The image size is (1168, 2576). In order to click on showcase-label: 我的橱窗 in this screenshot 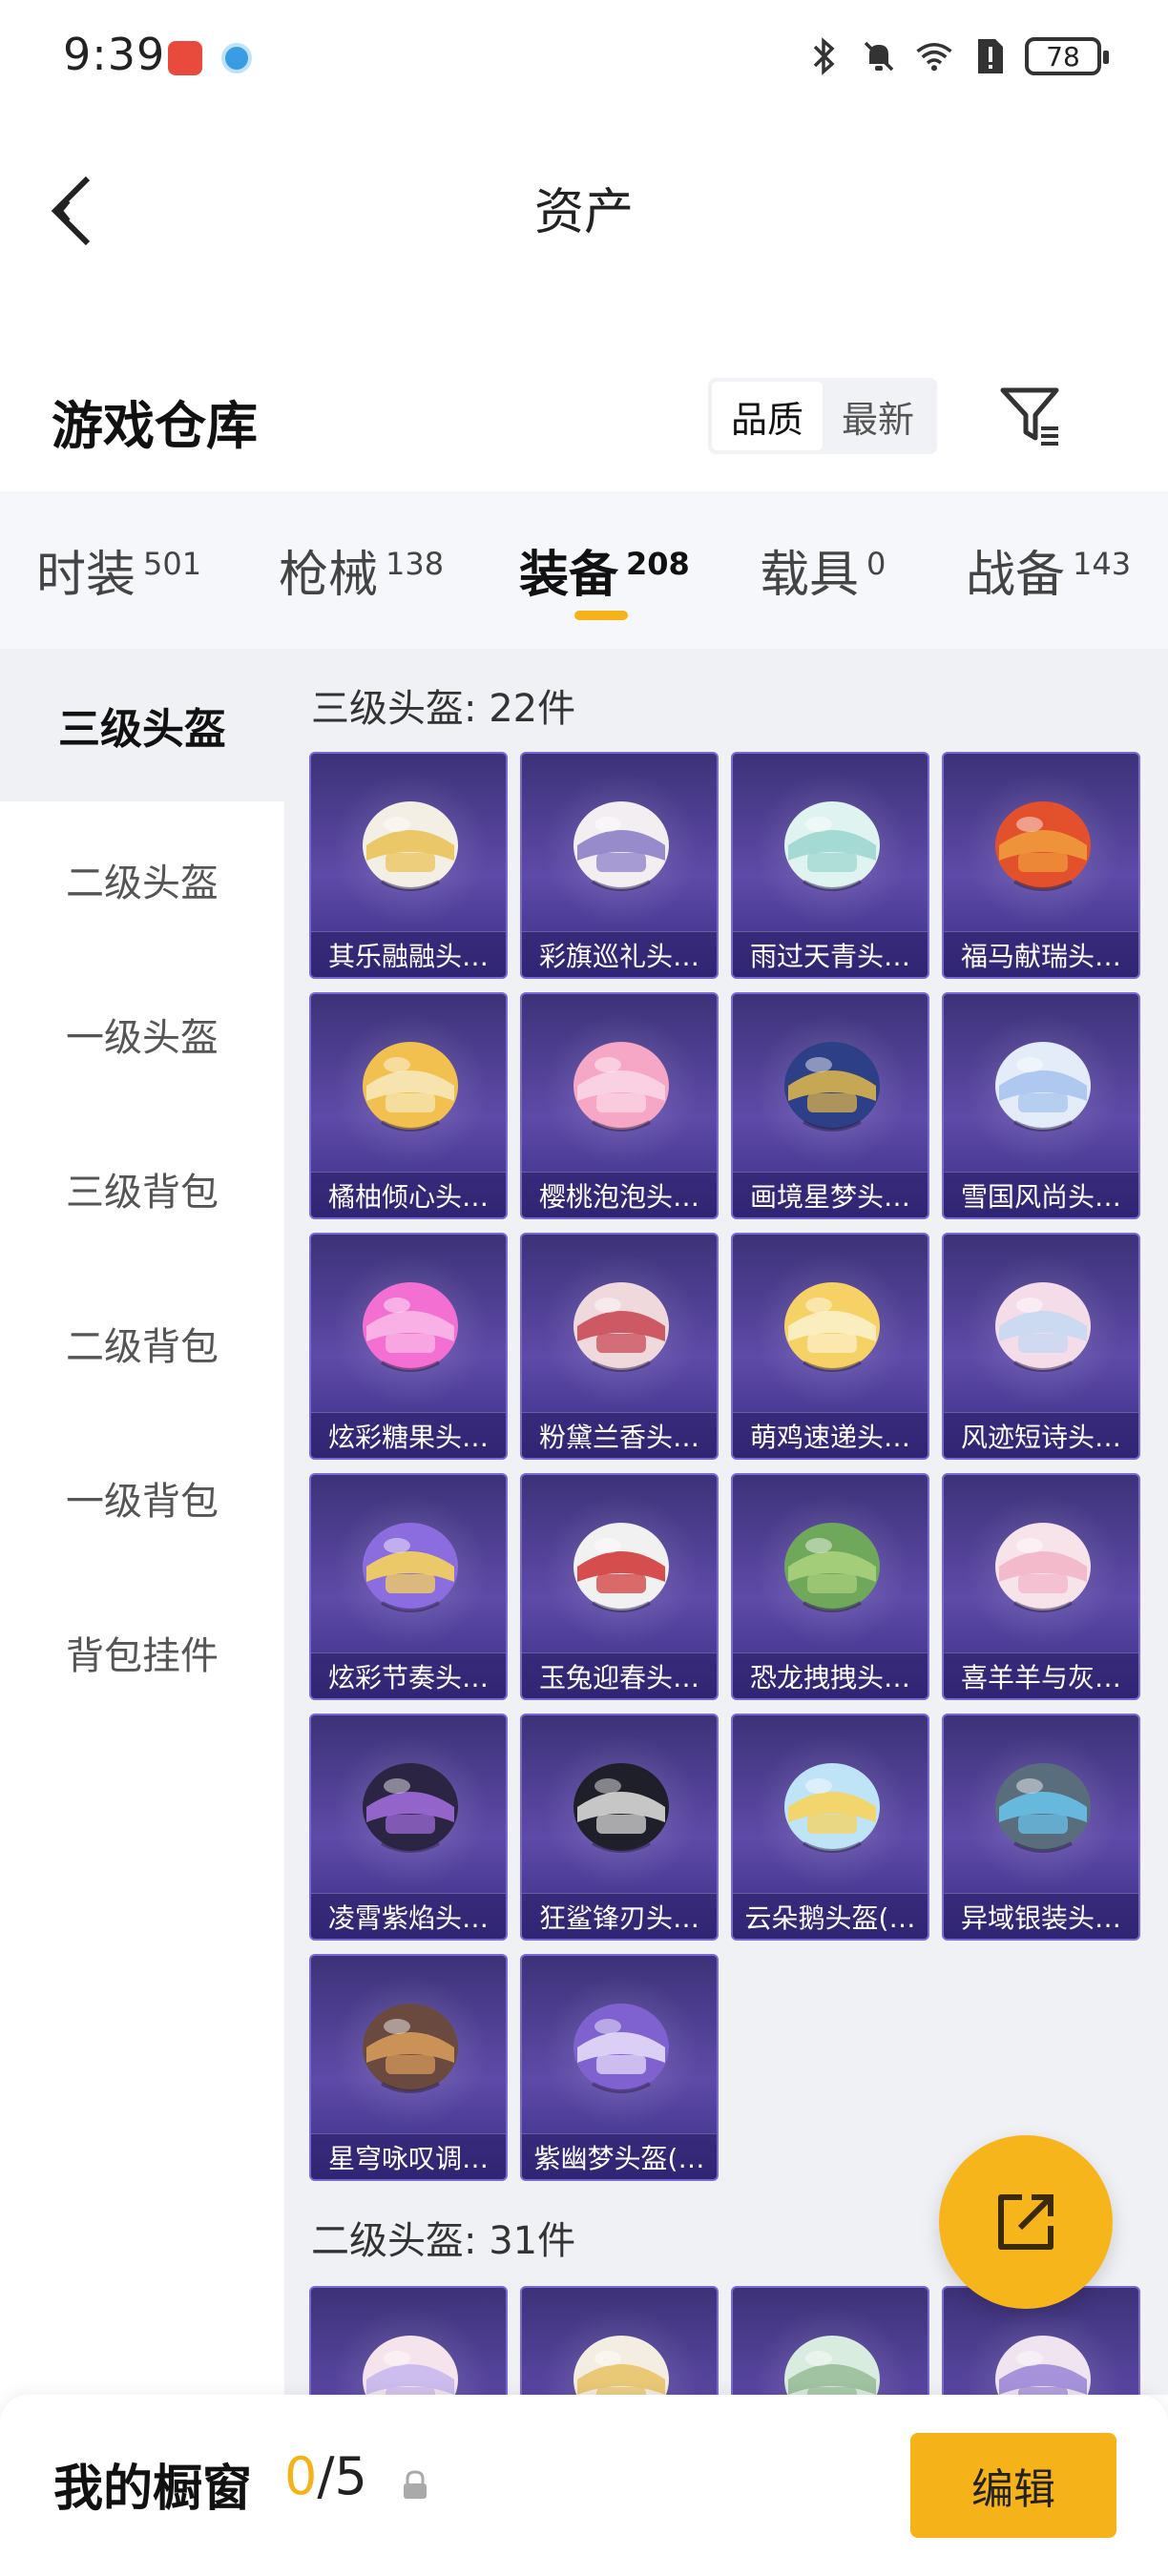, I will do `click(153, 2489)`.